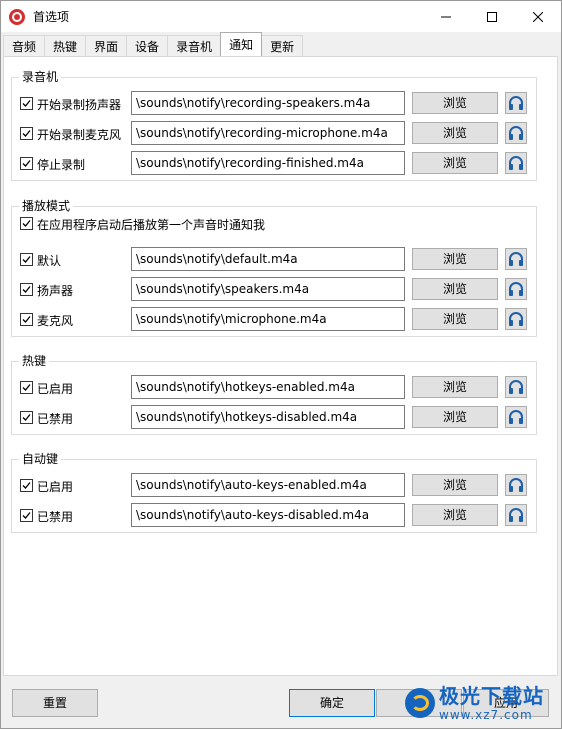  What do you see at coordinates (79, 135) in the screenshot?
I see `label-recording-microphone: 开始录制麦克风` at bounding box center [79, 135].